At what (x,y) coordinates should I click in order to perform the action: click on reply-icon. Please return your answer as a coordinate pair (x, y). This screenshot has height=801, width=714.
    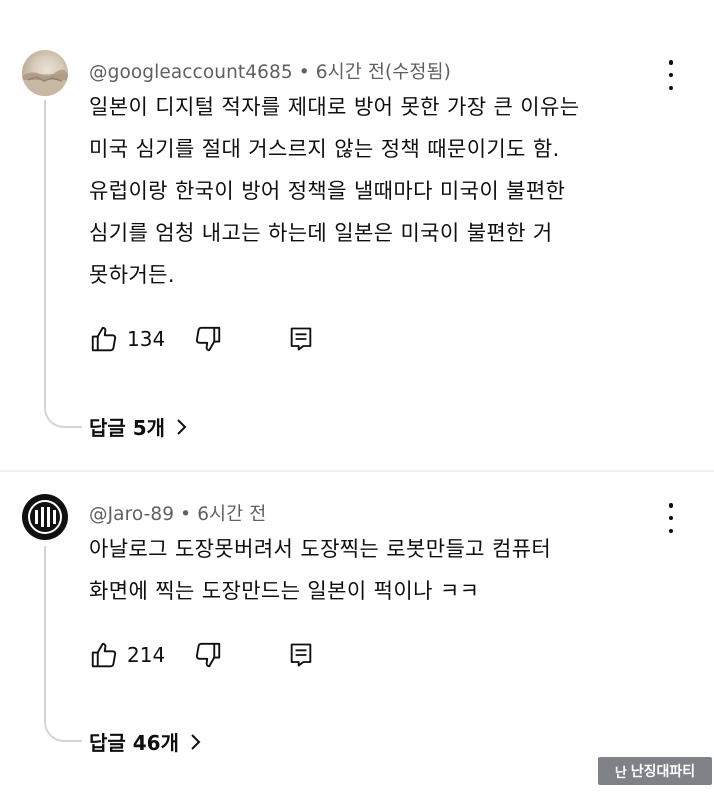
    Looking at the image, I should click on (301, 655).